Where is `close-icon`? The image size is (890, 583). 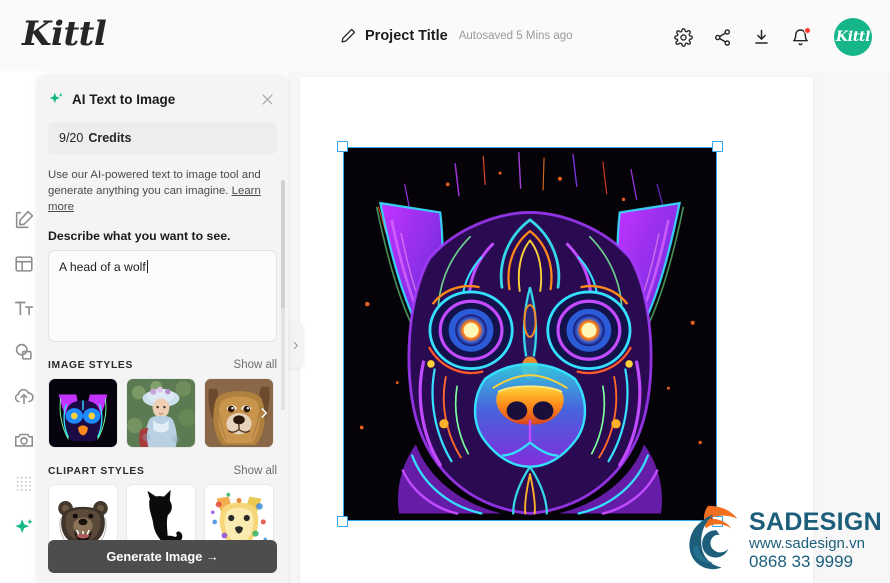
close-icon is located at coordinates (267, 99).